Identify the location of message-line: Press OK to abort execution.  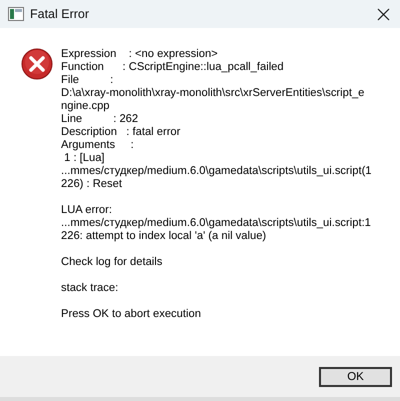
(131, 314).